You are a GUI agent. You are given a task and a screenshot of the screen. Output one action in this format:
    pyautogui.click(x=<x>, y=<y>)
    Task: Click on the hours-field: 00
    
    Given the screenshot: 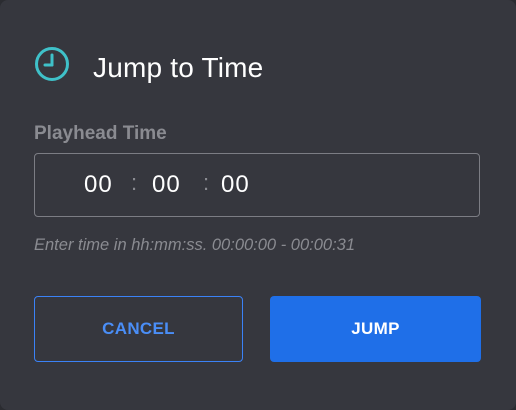 What is the action you would take?
    pyautogui.click(x=98, y=185)
    